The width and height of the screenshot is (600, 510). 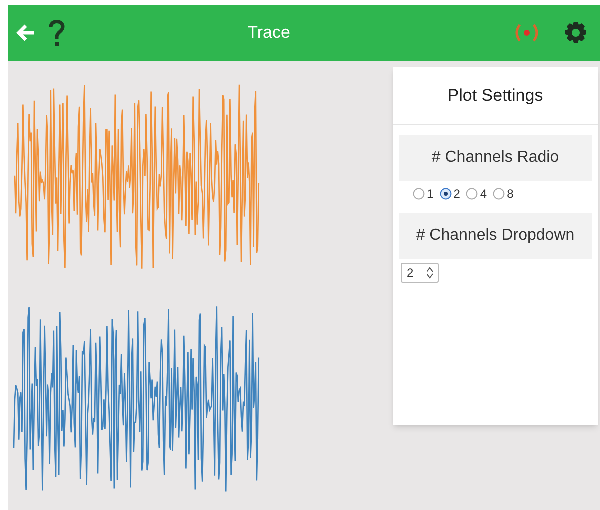 I want to click on panel-title: Plot Settings, so click(x=496, y=95).